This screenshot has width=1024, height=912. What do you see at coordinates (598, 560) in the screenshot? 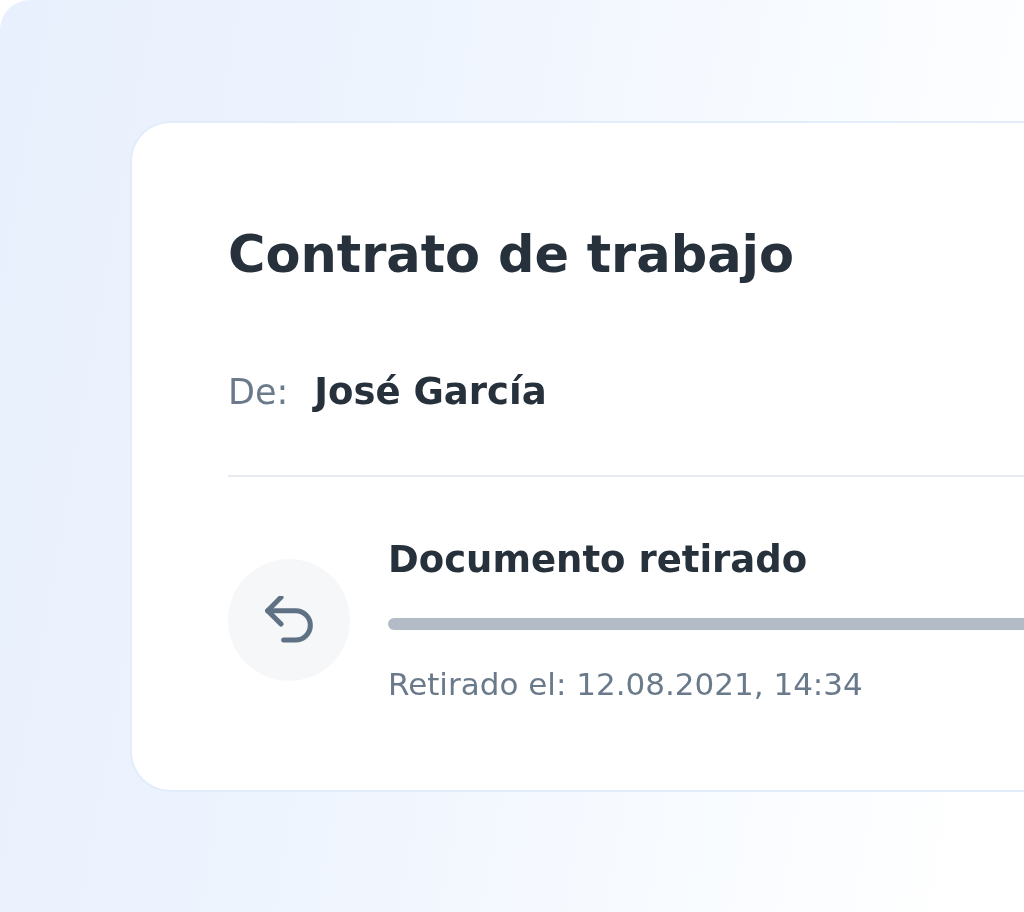
I see `status-title: Documento retirado` at bounding box center [598, 560].